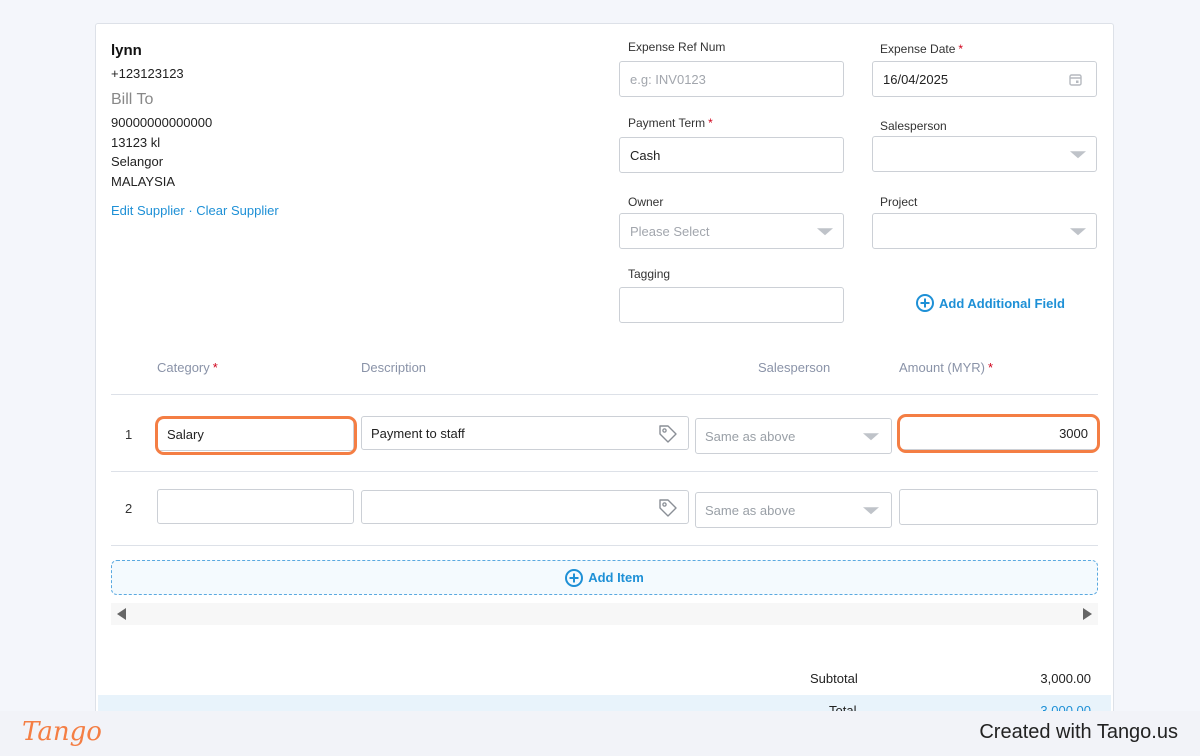 The height and width of the screenshot is (756, 1200). What do you see at coordinates (731, 231) in the screenshot?
I see `owner-select: Please Select` at bounding box center [731, 231].